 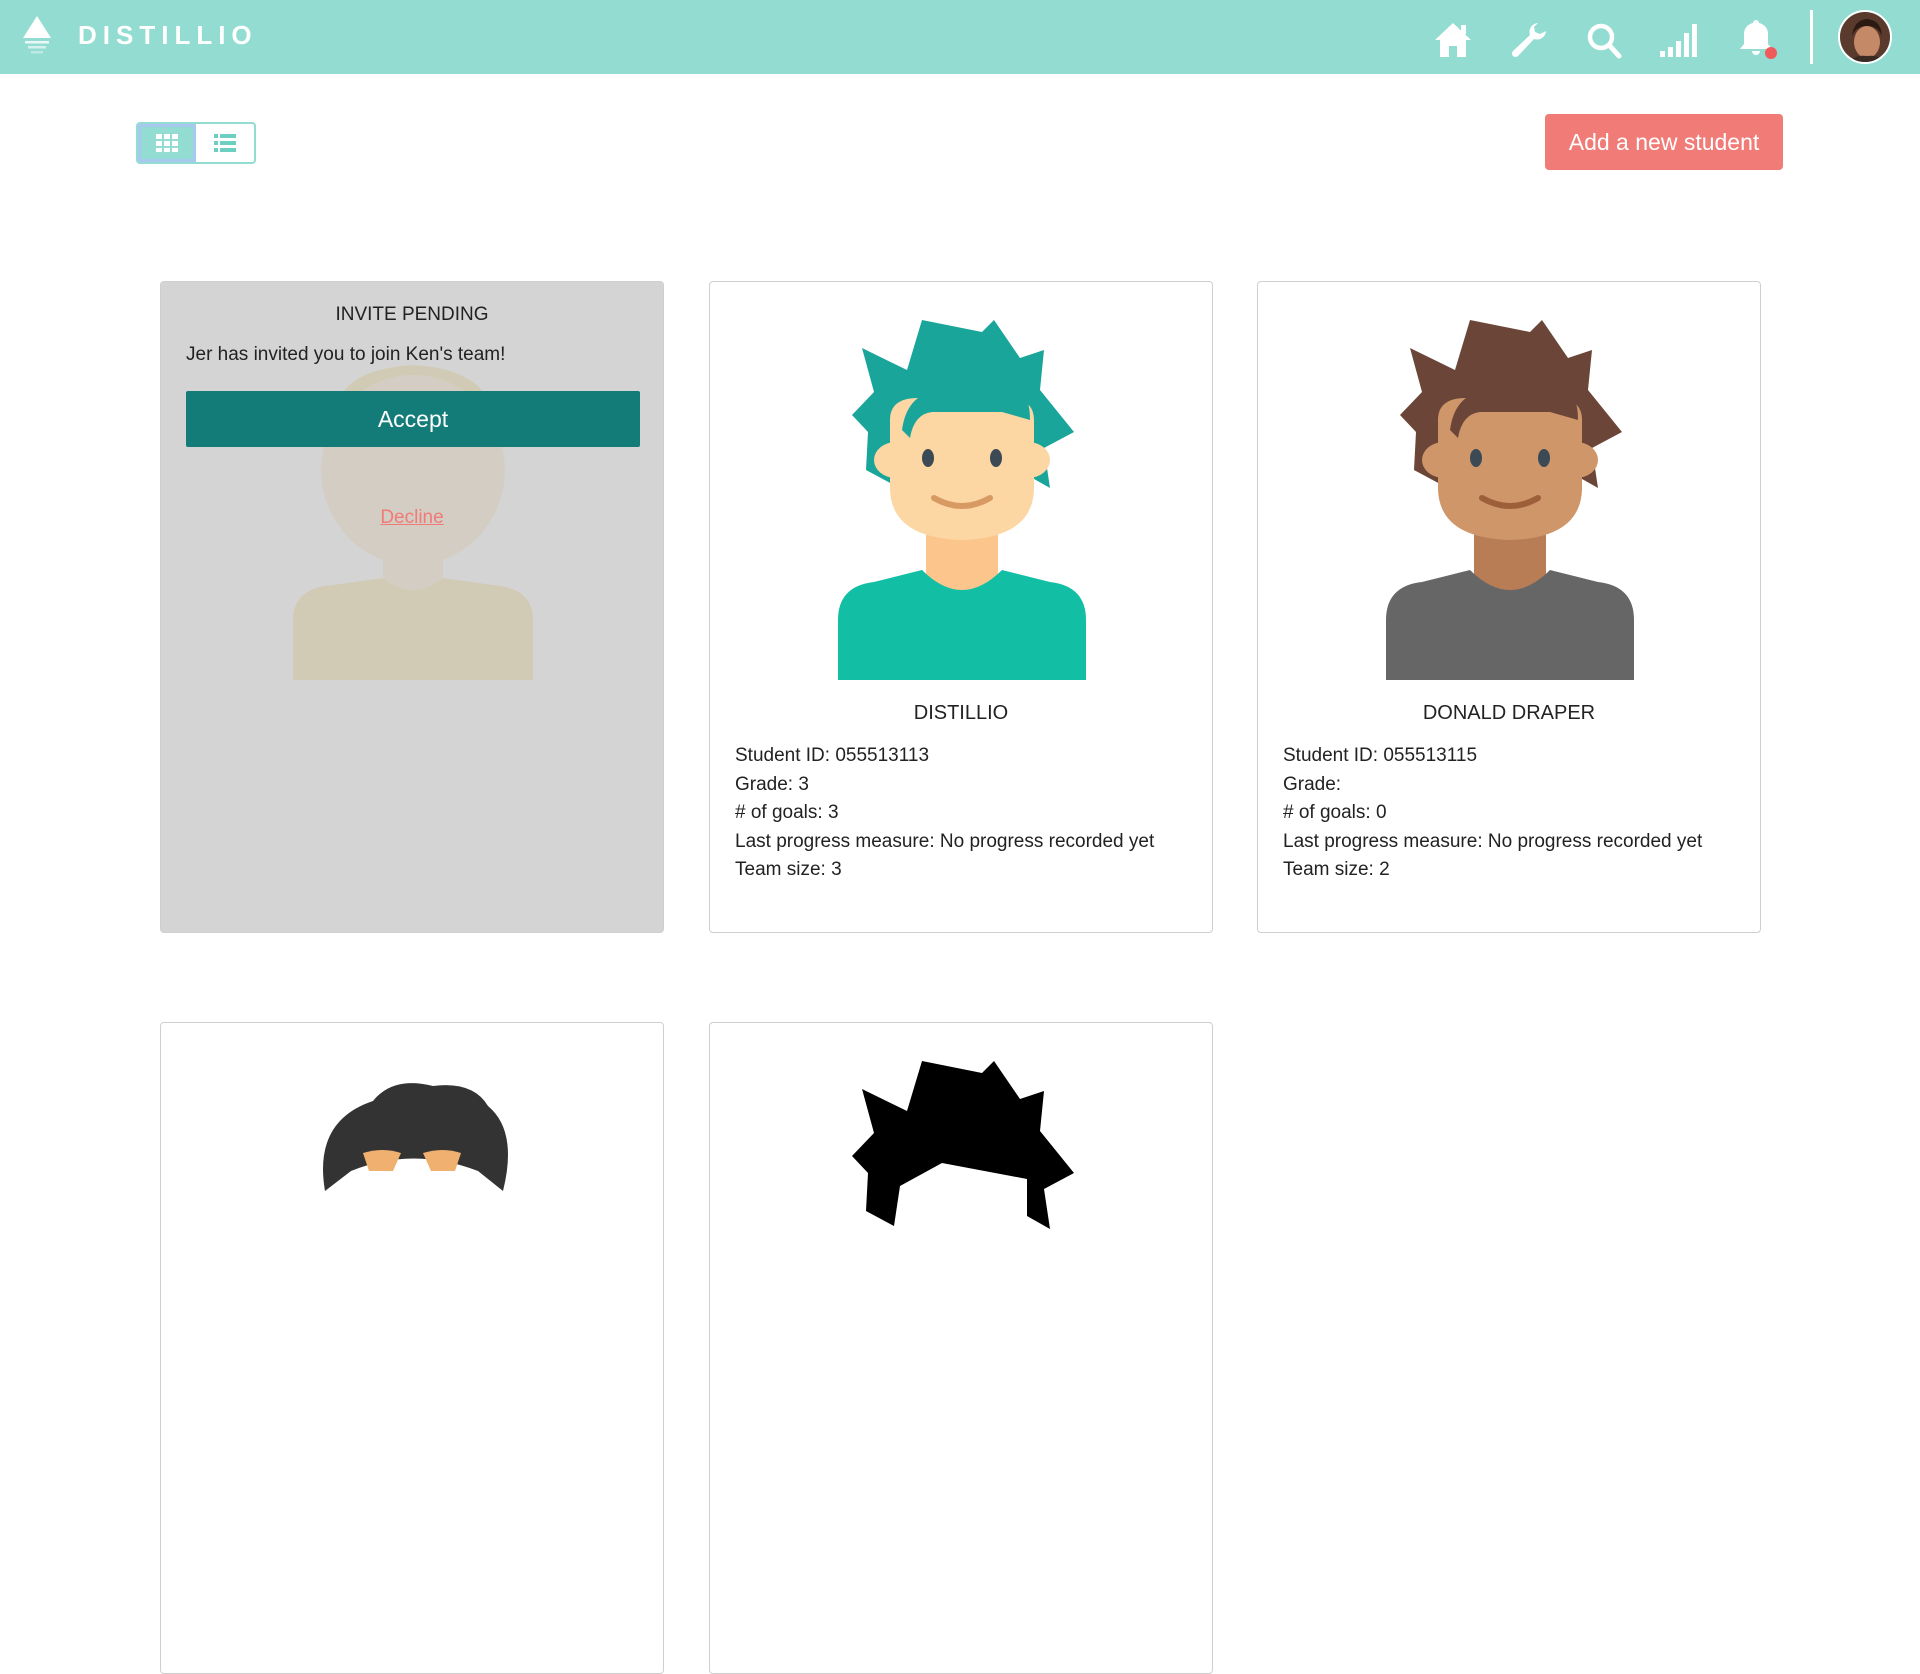 What do you see at coordinates (1453, 40) in the screenshot?
I see `home-icon` at bounding box center [1453, 40].